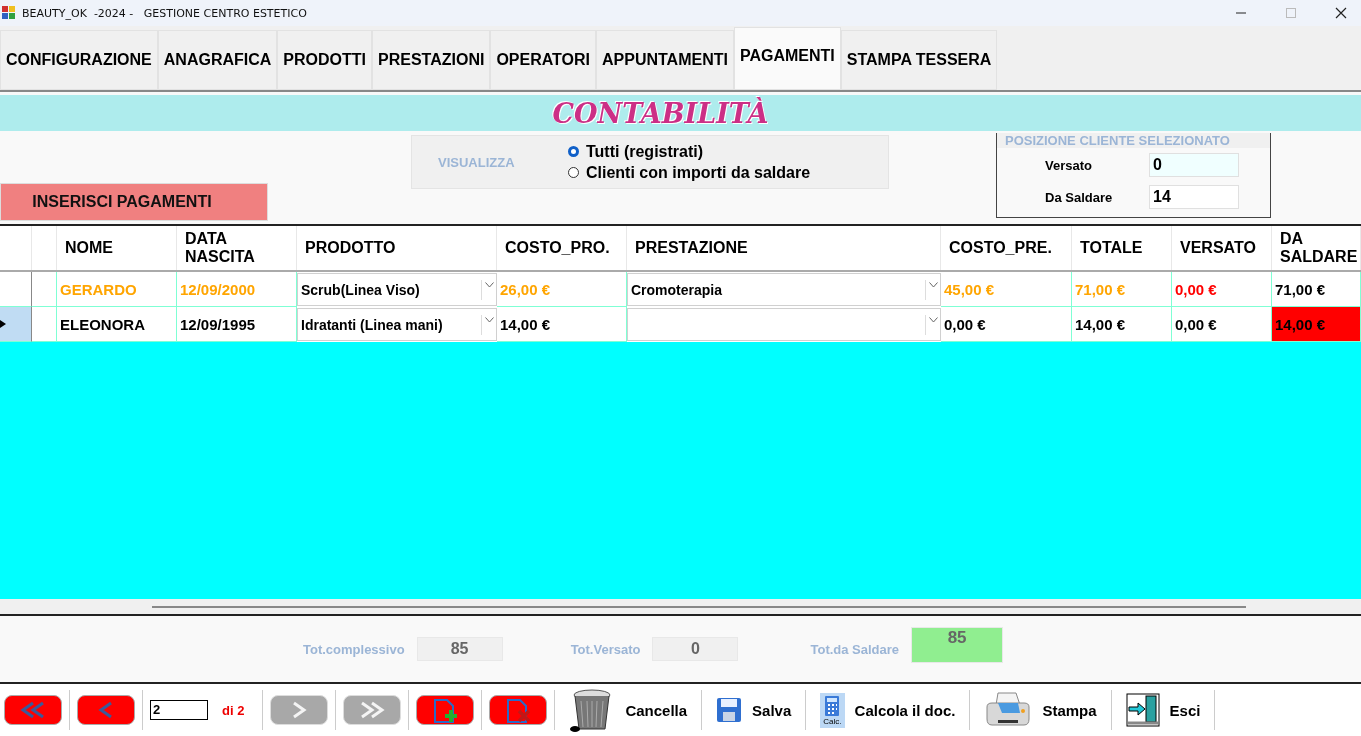 The height and width of the screenshot is (736, 1361). Describe the element at coordinates (665, 60) in the screenshot. I see `tab: APPUNTAMENTI` at that location.